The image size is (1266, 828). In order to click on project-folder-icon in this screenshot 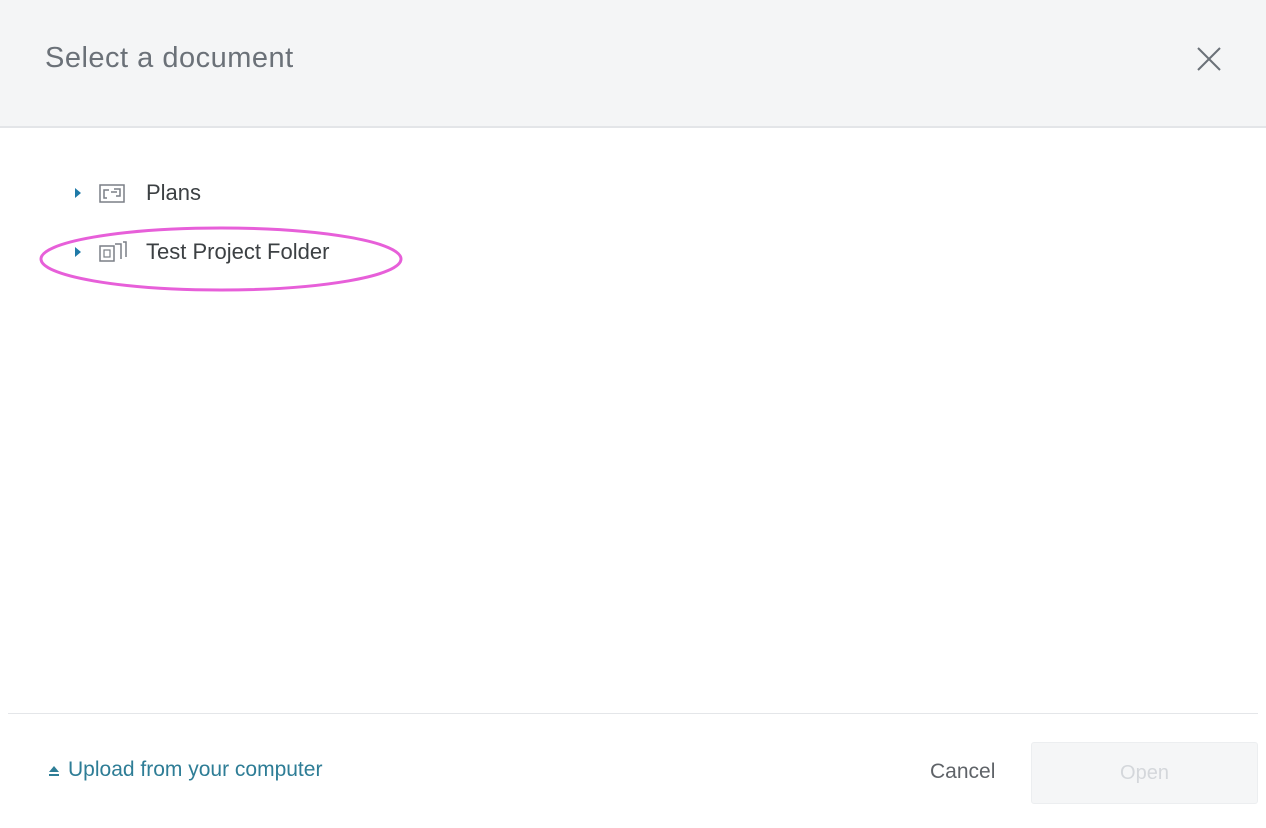, I will do `click(113, 252)`.